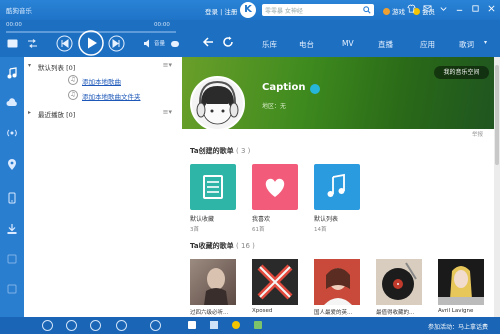 The image size is (500, 334). Describe the element at coordinates (175, 44) in the screenshot. I see `volume-slider` at that location.